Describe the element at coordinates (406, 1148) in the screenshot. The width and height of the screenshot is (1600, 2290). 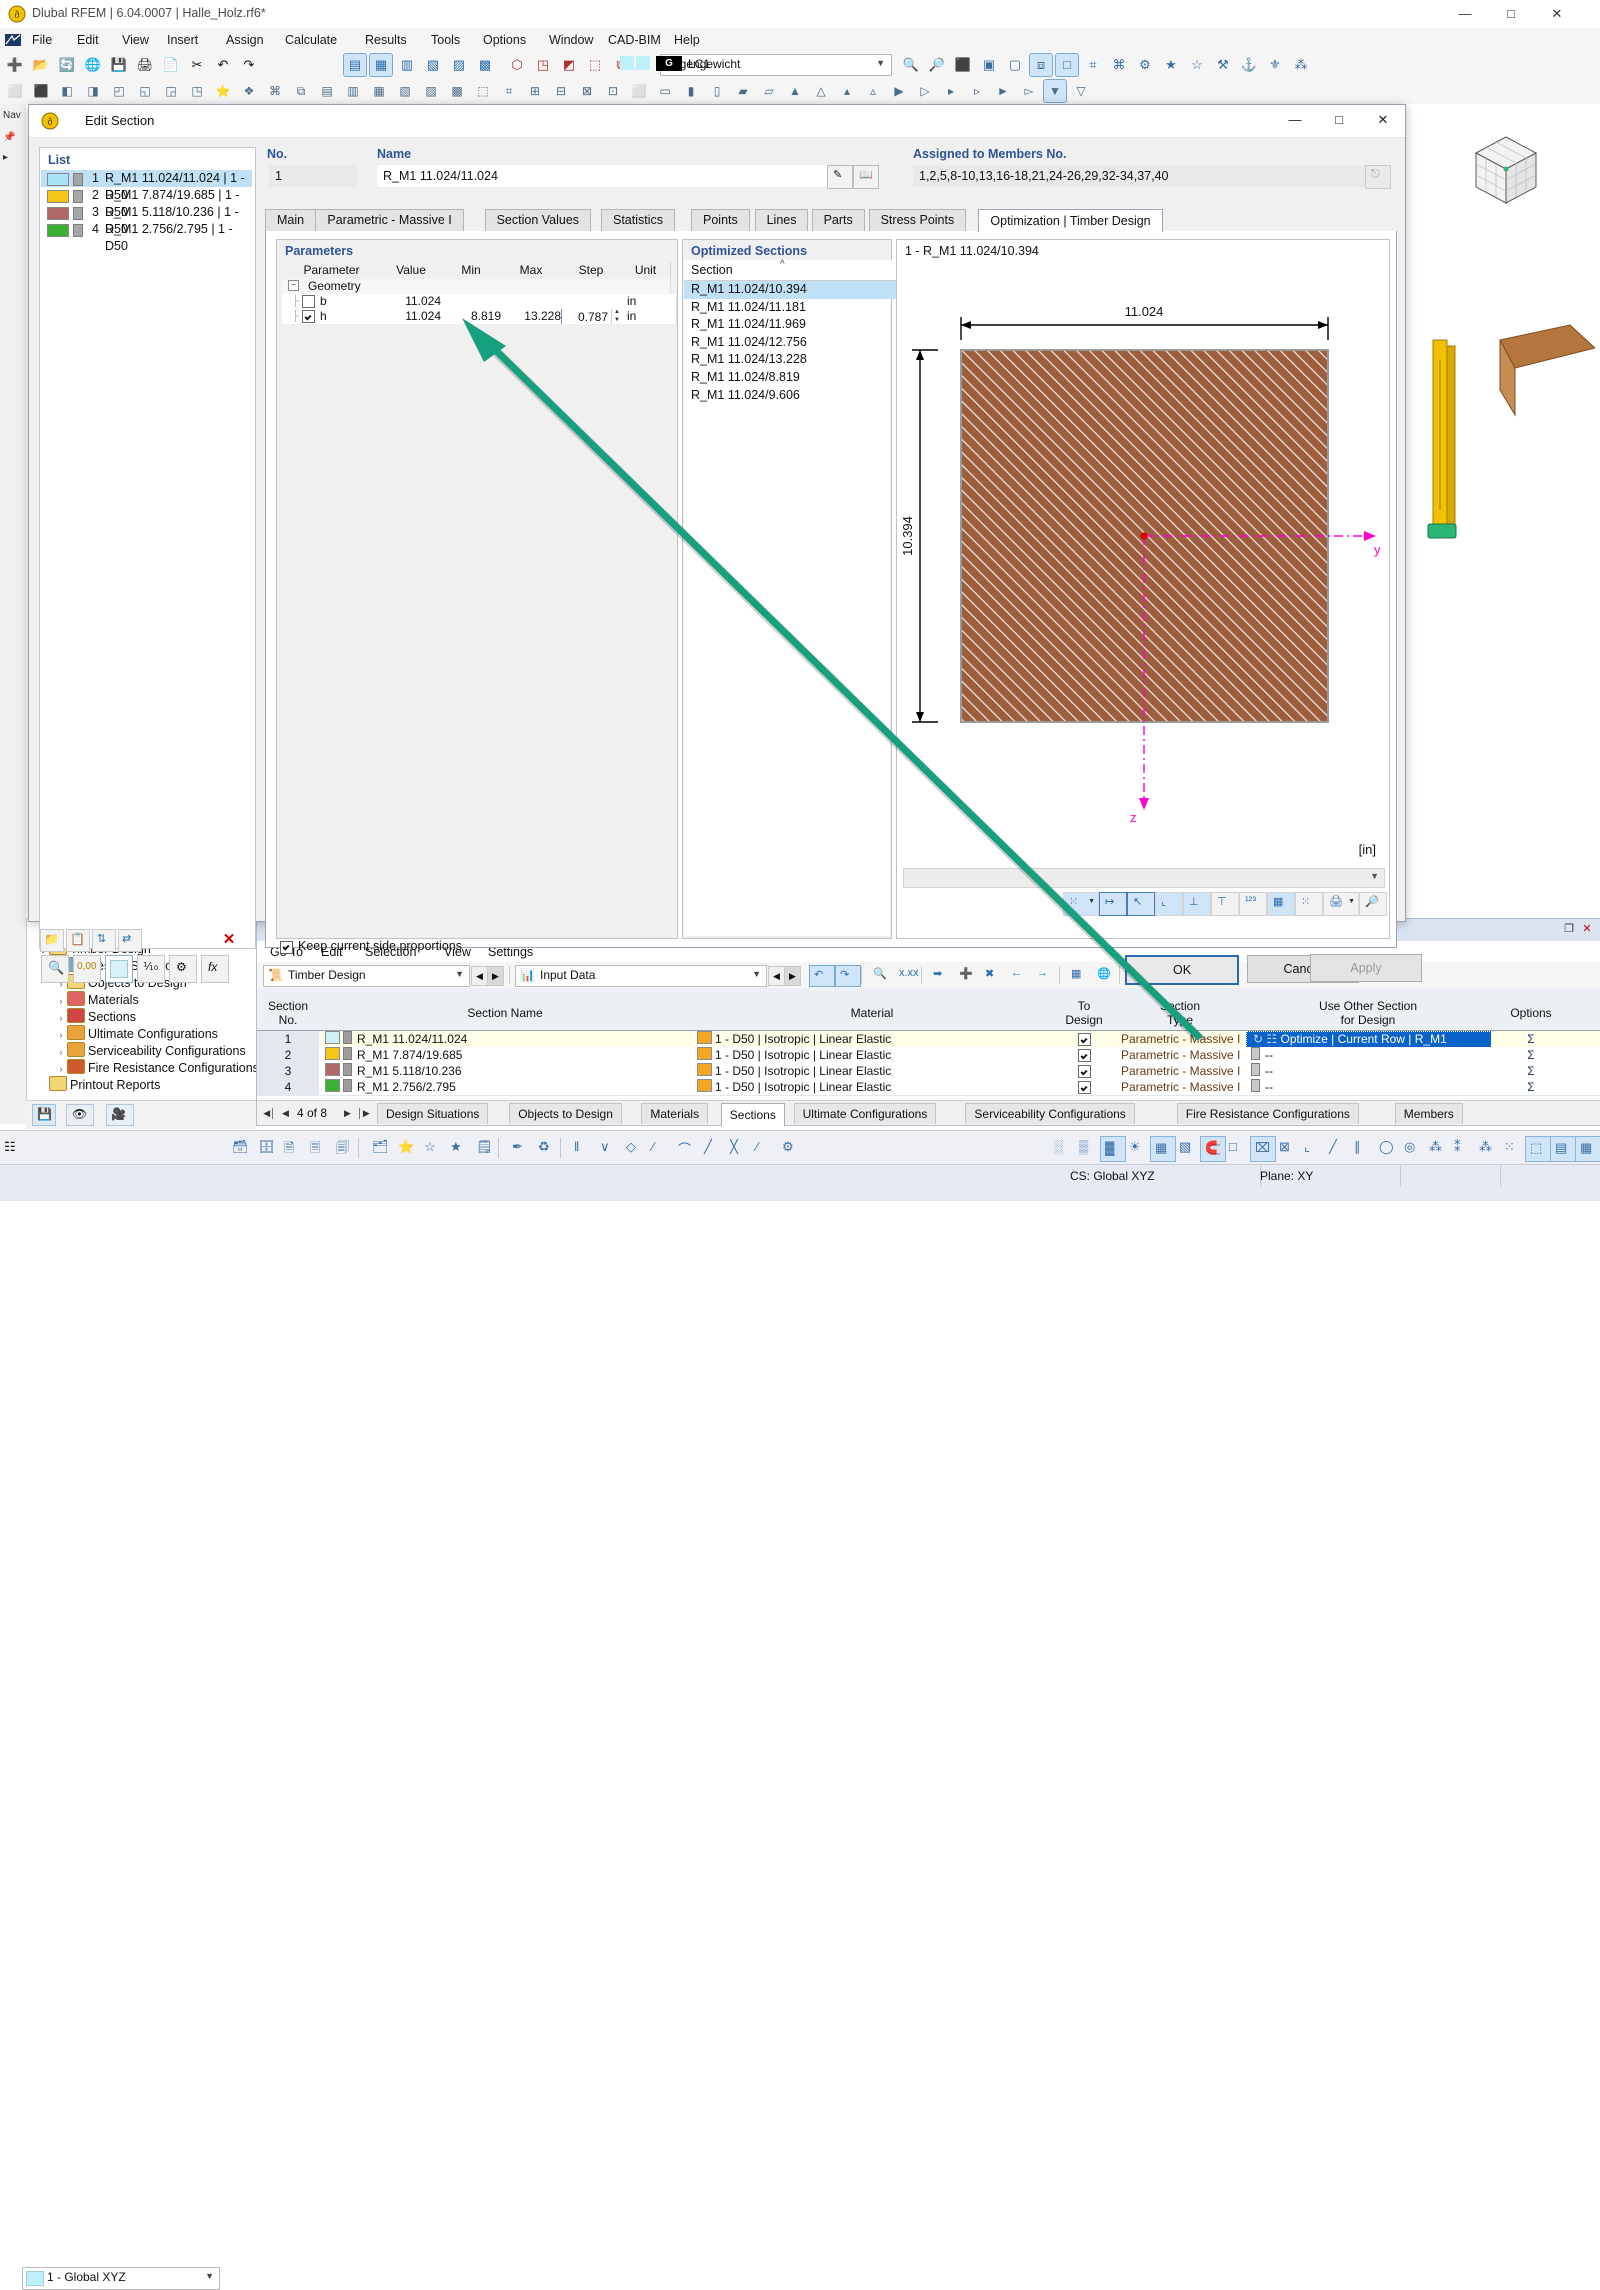
I see `status-tool-icon-7: ⭐` at that location.